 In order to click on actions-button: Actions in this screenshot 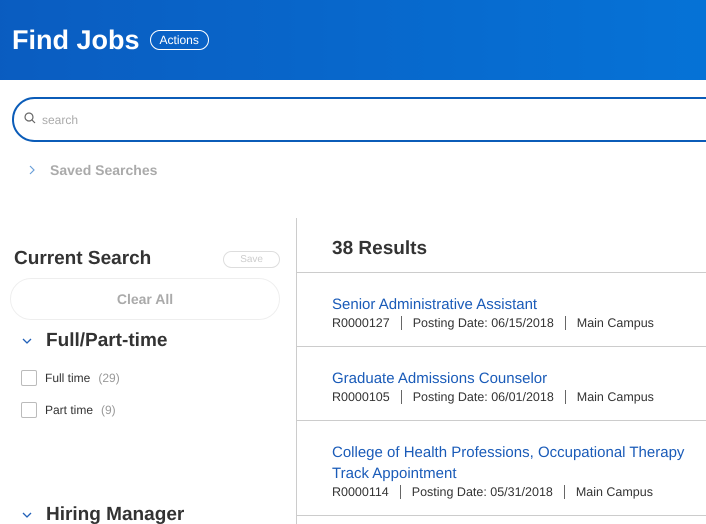, I will do `click(179, 40)`.